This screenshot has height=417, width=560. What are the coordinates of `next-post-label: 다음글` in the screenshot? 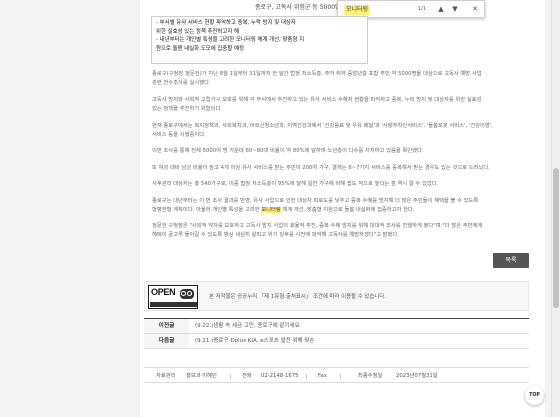 It's located at (166, 341).